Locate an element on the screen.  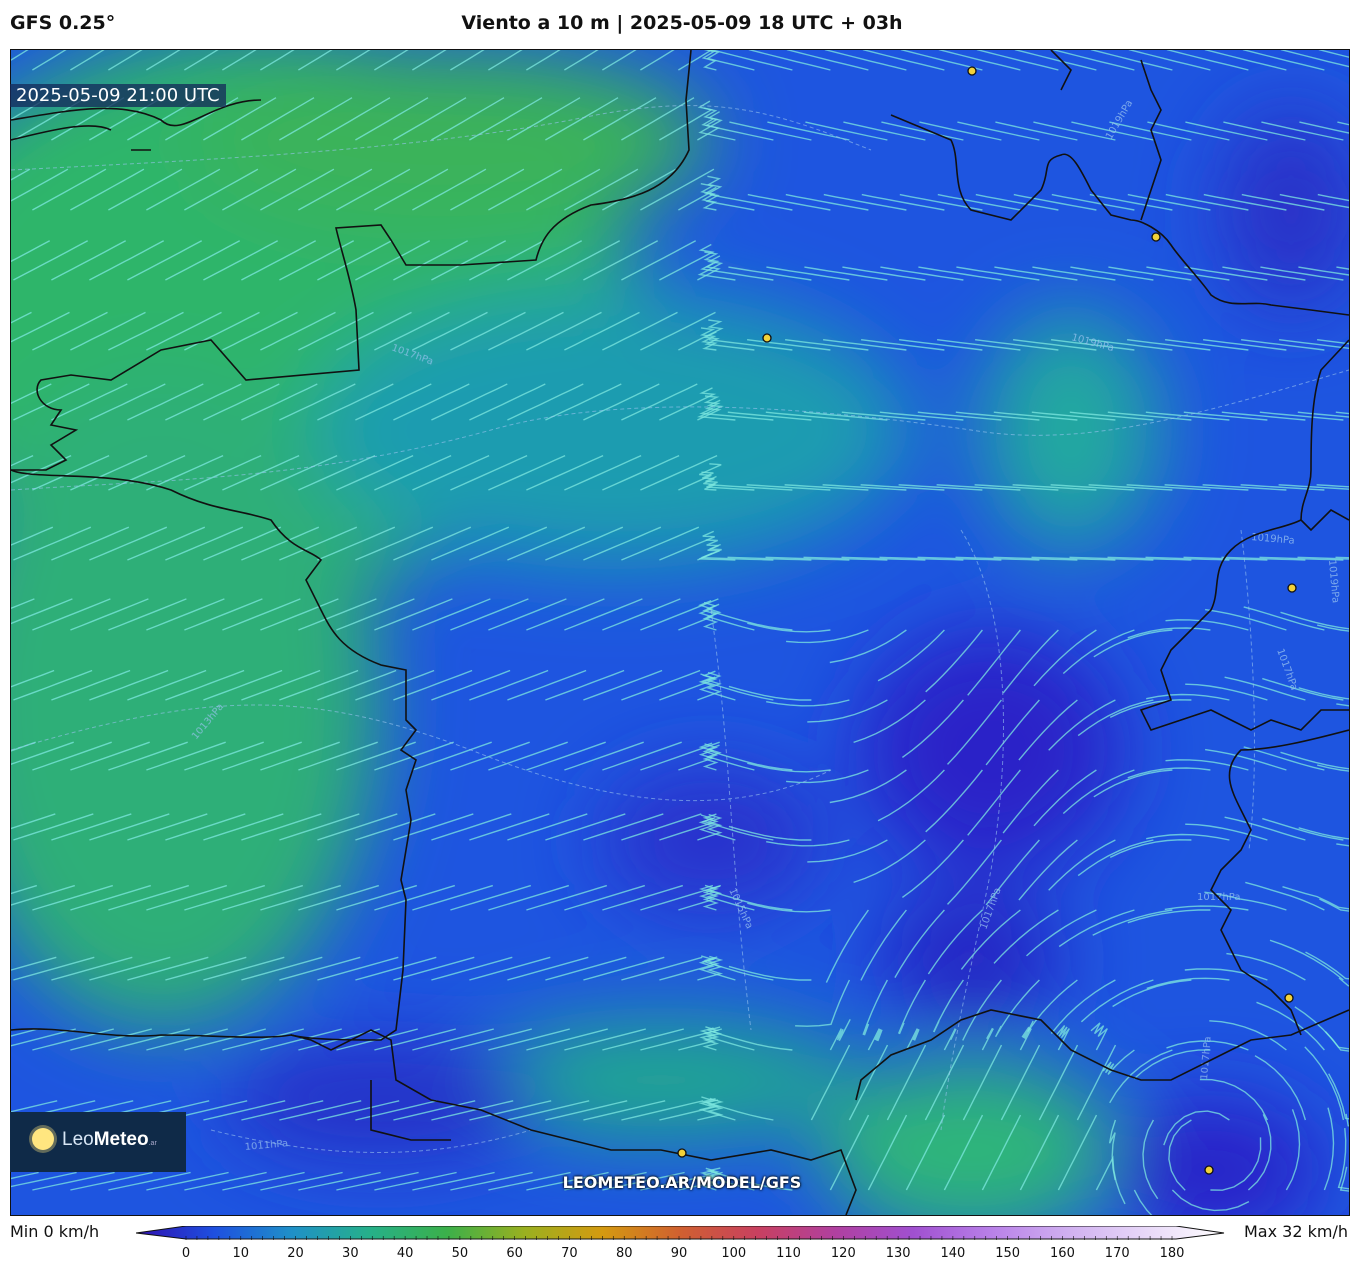
colorbar-tick-label: 0 is located at coordinates (186, 1253).